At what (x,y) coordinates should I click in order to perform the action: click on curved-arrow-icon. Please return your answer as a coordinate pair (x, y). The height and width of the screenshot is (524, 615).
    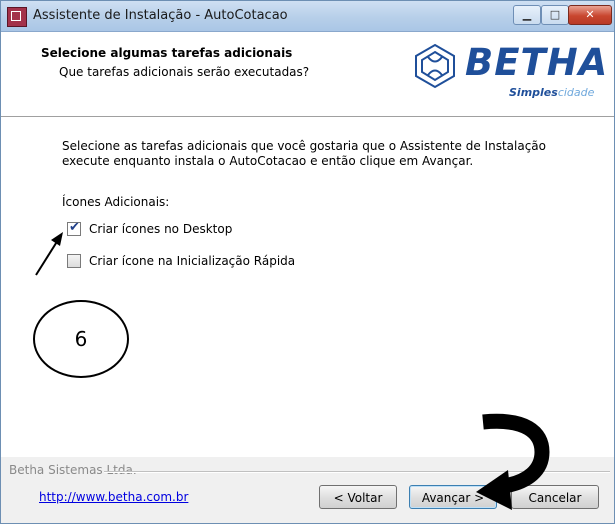
    Looking at the image, I should click on (513, 461).